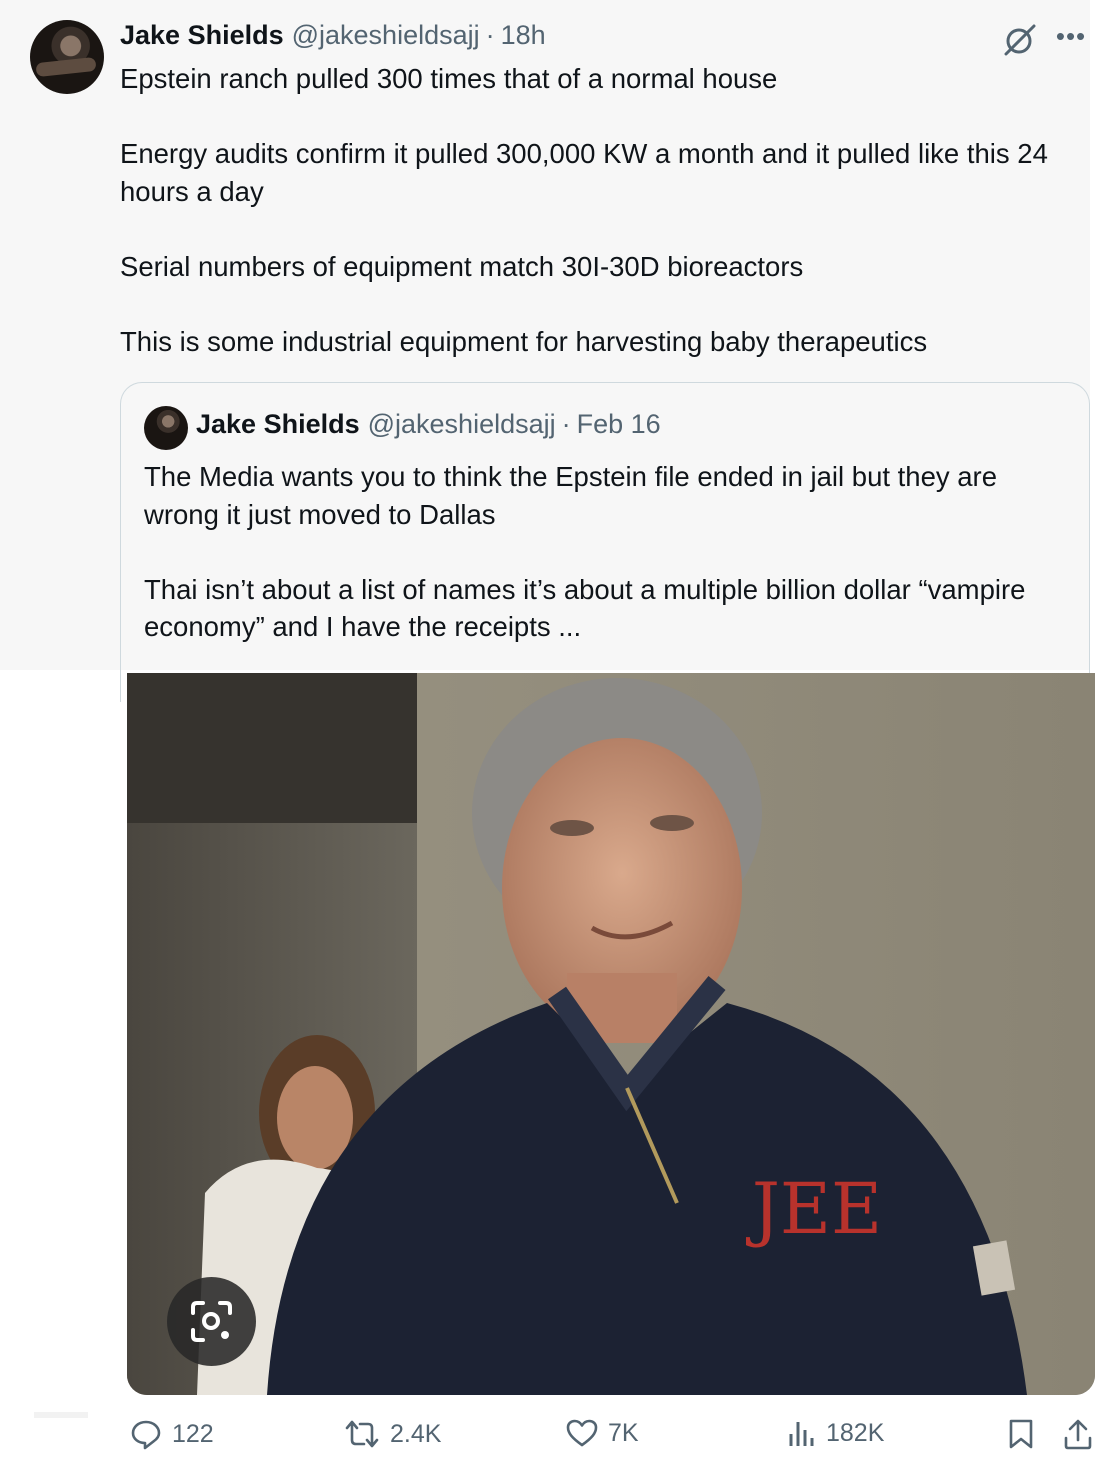 The height and width of the screenshot is (1467, 1112). I want to click on tweet-actions-bar: 122 2.4K 7K 182K, so click(556, 1438).